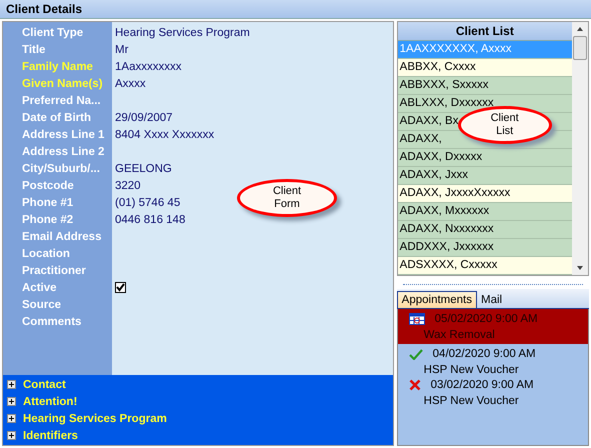 Image resolution: width=591 pixels, height=448 pixels. What do you see at coordinates (62, 236) in the screenshot?
I see `field-label: Email Address` at bounding box center [62, 236].